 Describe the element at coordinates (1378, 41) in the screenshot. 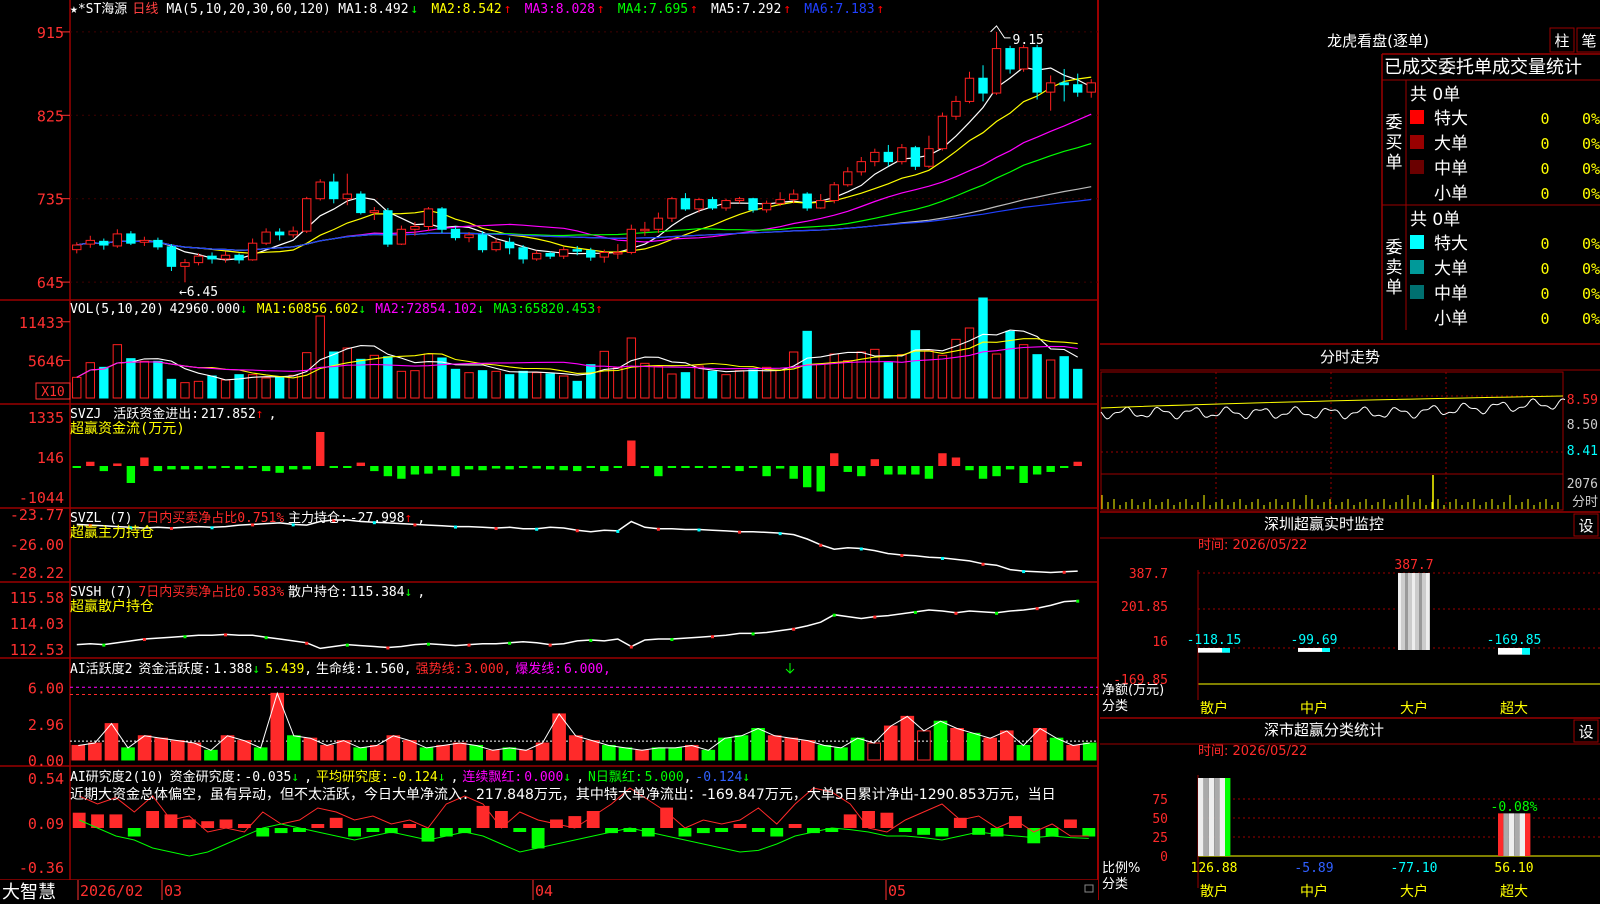

I see `lhb-title: 龙虎看盘(逐单)` at that location.